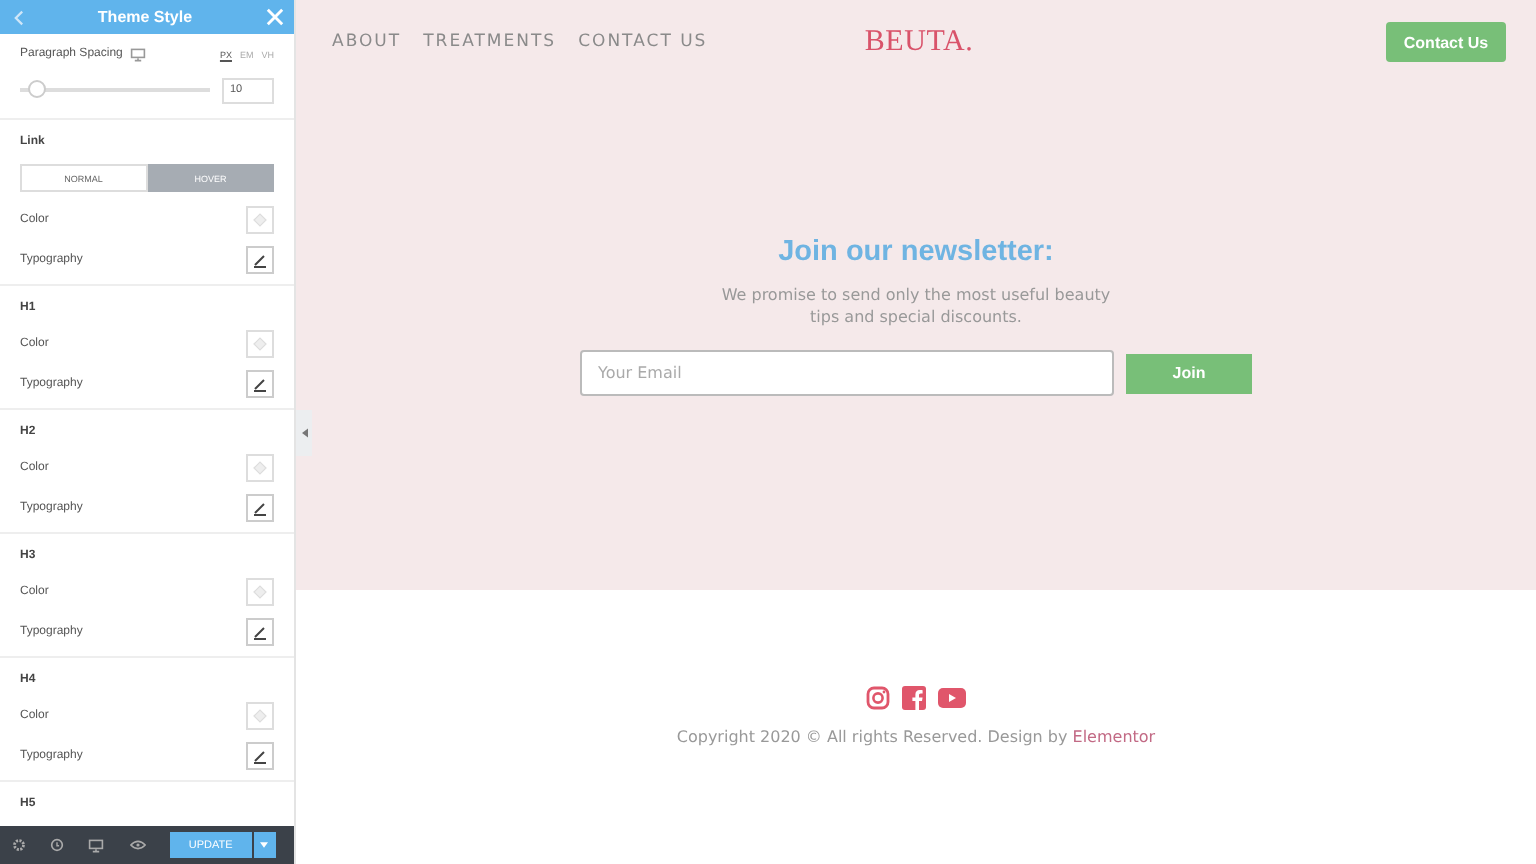  What do you see at coordinates (847, 373) in the screenshot?
I see `email-field: Your Email` at bounding box center [847, 373].